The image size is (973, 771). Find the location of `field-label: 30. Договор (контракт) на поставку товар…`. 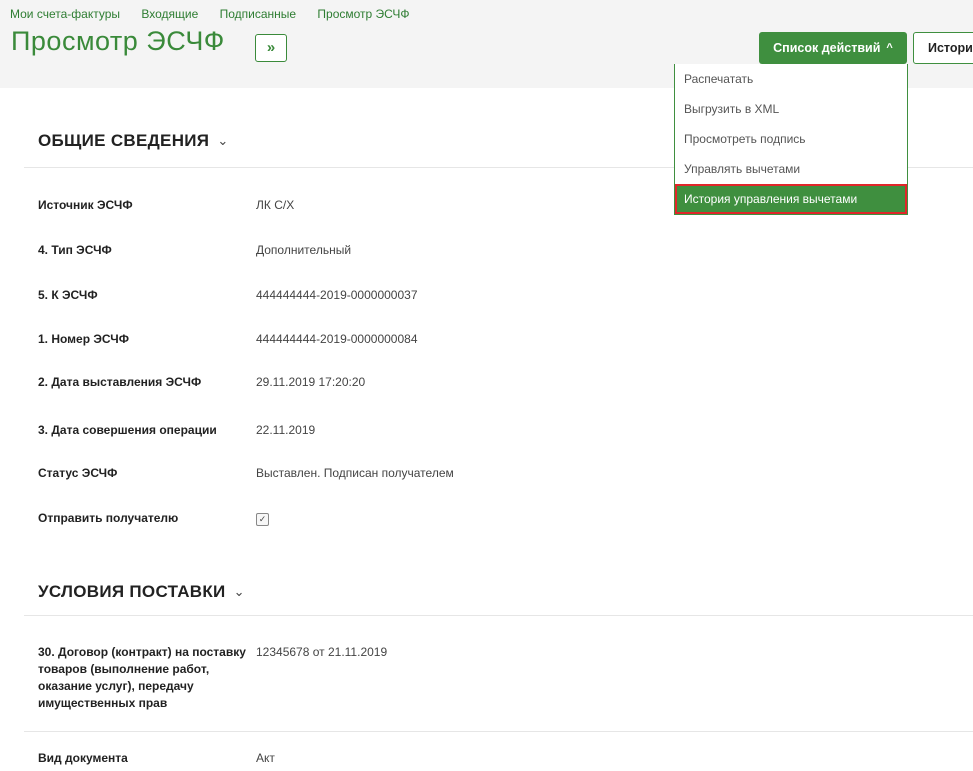

field-label: 30. Договор (контракт) на поставку товар… is located at coordinates (142, 677).